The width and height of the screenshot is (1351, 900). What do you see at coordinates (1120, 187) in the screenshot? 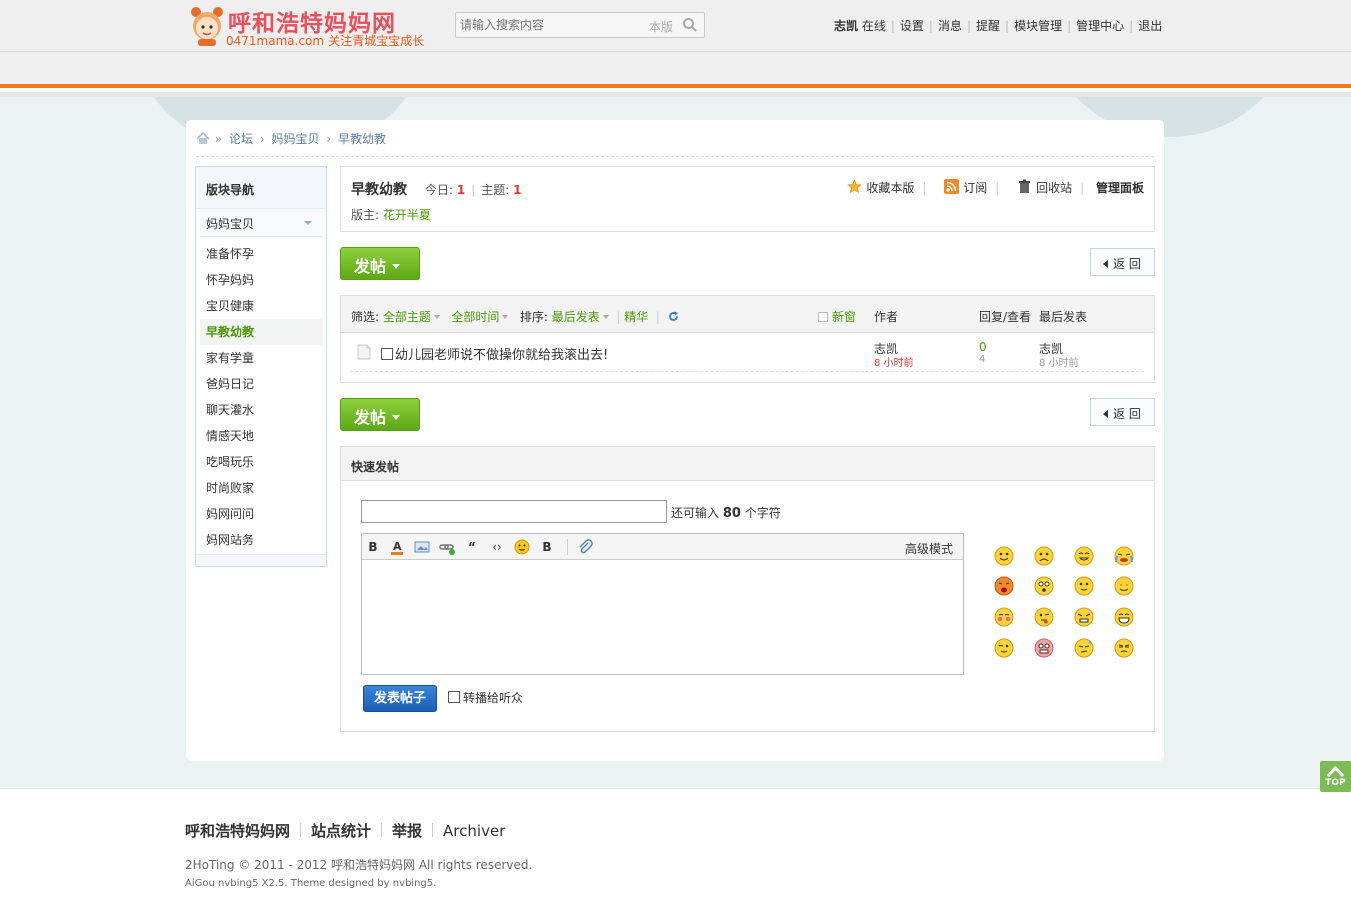
I see `admin-panel-link: 管理面板` at bounding box center [1120, 187].